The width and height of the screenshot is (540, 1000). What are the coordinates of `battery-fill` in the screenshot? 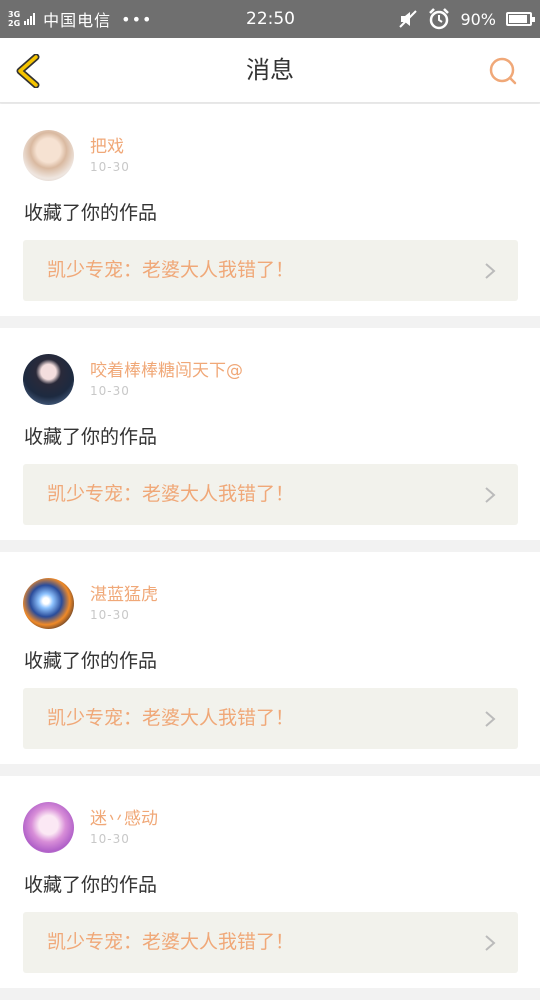 It's located at (518, 19).